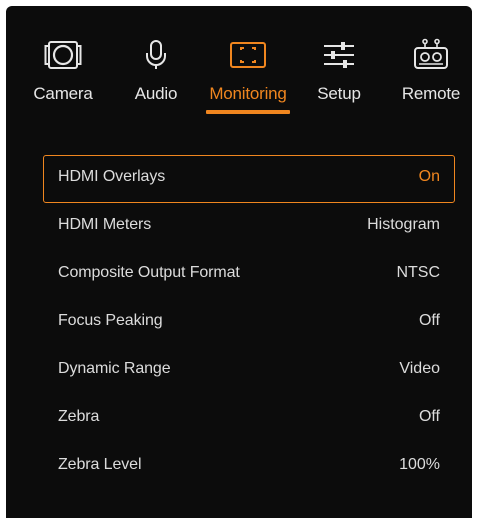  What do you see at coordinates (248, 93) in the screenshot?
I see `tab-monitoring-label: Monitoring` at bounding box center [248, 93].